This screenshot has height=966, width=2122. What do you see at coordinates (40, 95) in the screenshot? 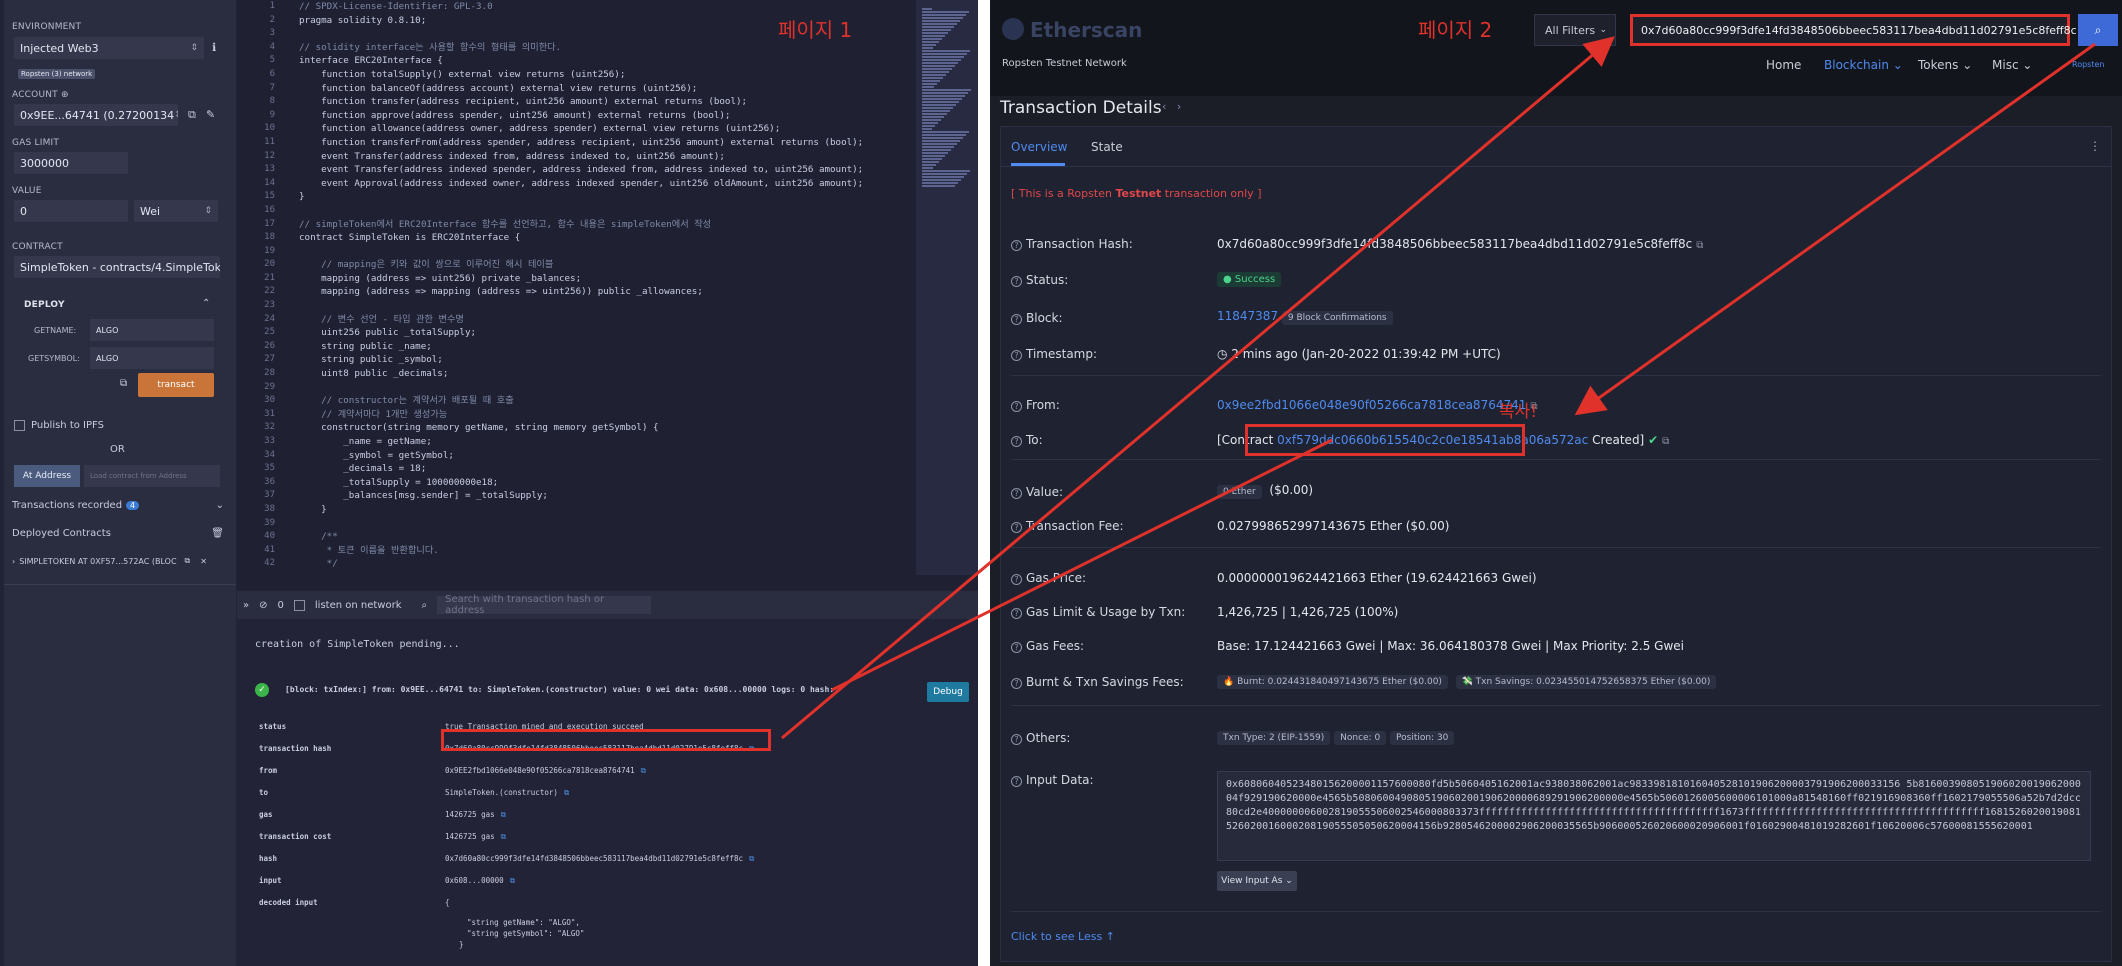
I see `account-label: ACCOUNT ⊕` at bounding box center [40, 95].